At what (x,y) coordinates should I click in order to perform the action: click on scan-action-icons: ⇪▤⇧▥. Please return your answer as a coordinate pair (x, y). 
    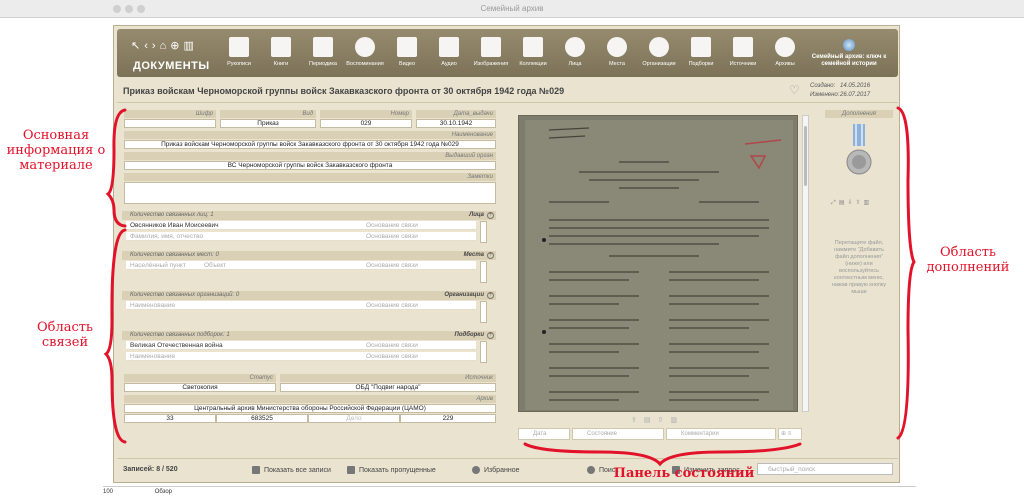
    Looking at the image, I should click on (657, 420).